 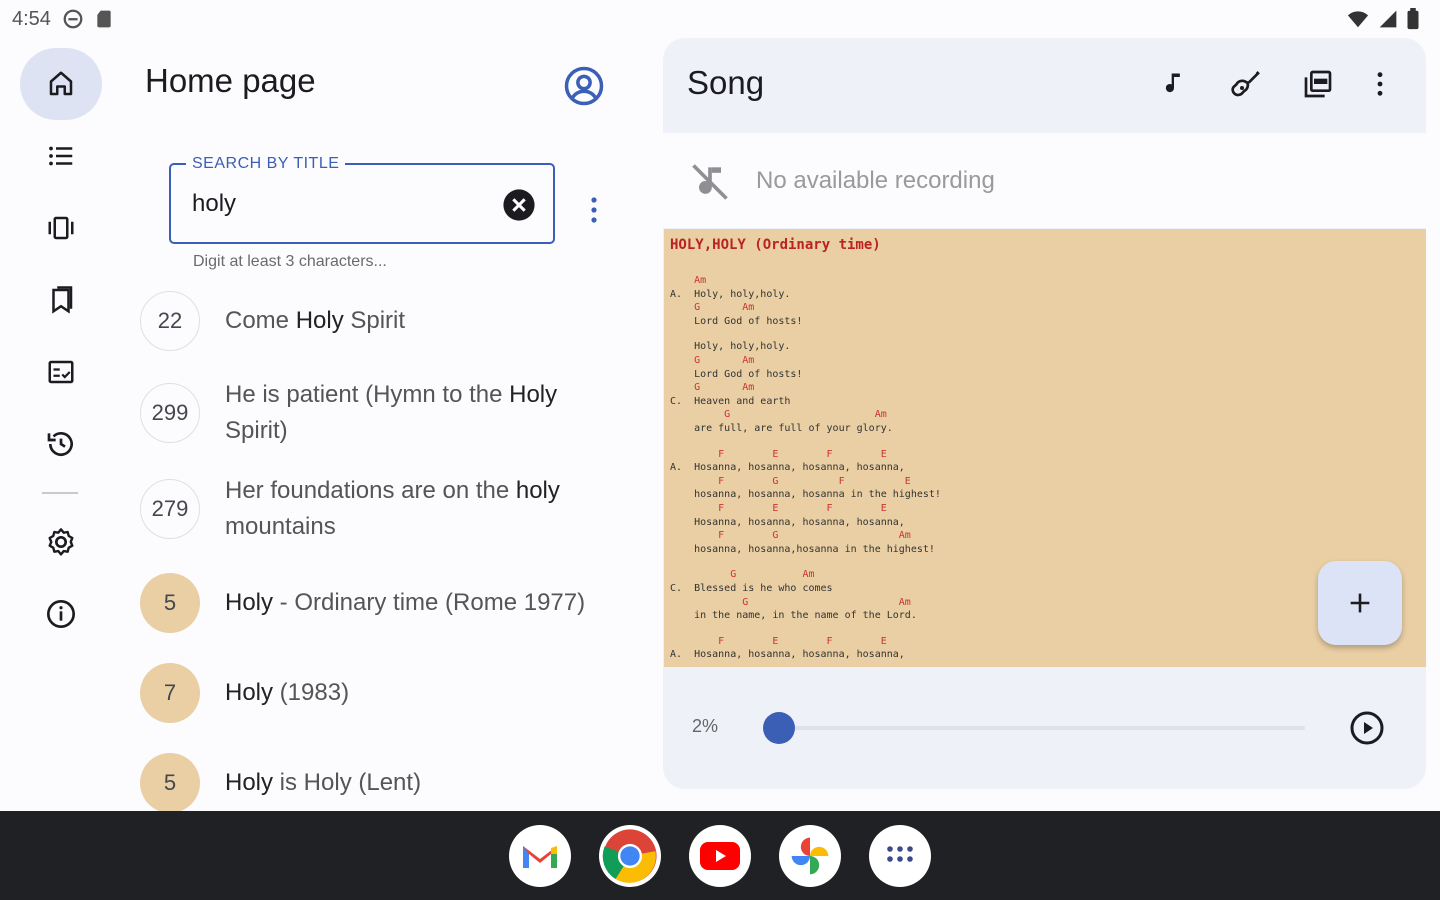 I want to click on sd-card-icon, so click(x=104, y=19).